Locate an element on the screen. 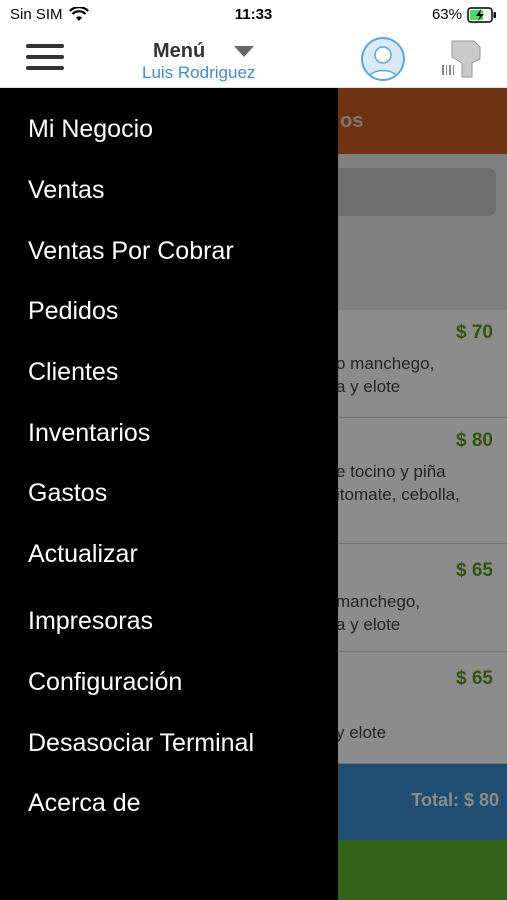  status-bar: Sin SIM 11:33 63% is located at coordinates (253, 15).